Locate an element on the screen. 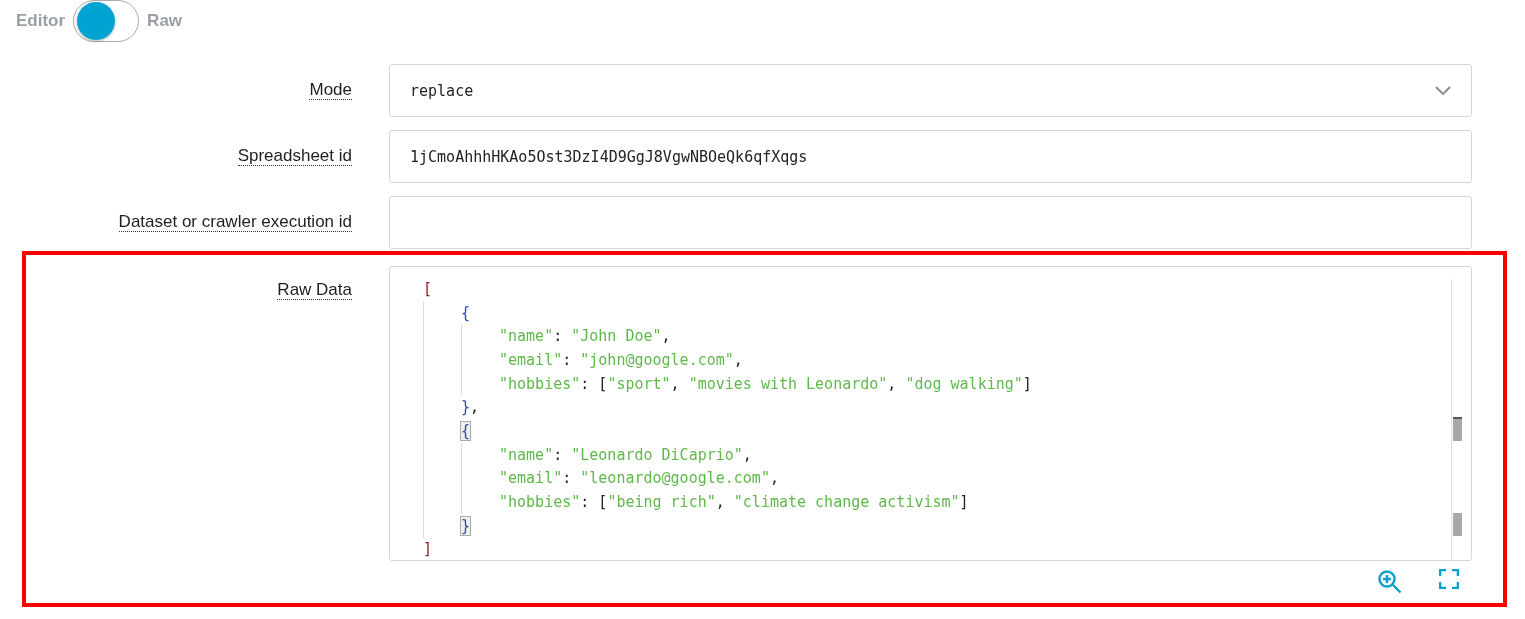 The height and width of the screenshot is (619, 1525). code-line: "email": "leonardo@google.com", is located at coordinates (639, 478).